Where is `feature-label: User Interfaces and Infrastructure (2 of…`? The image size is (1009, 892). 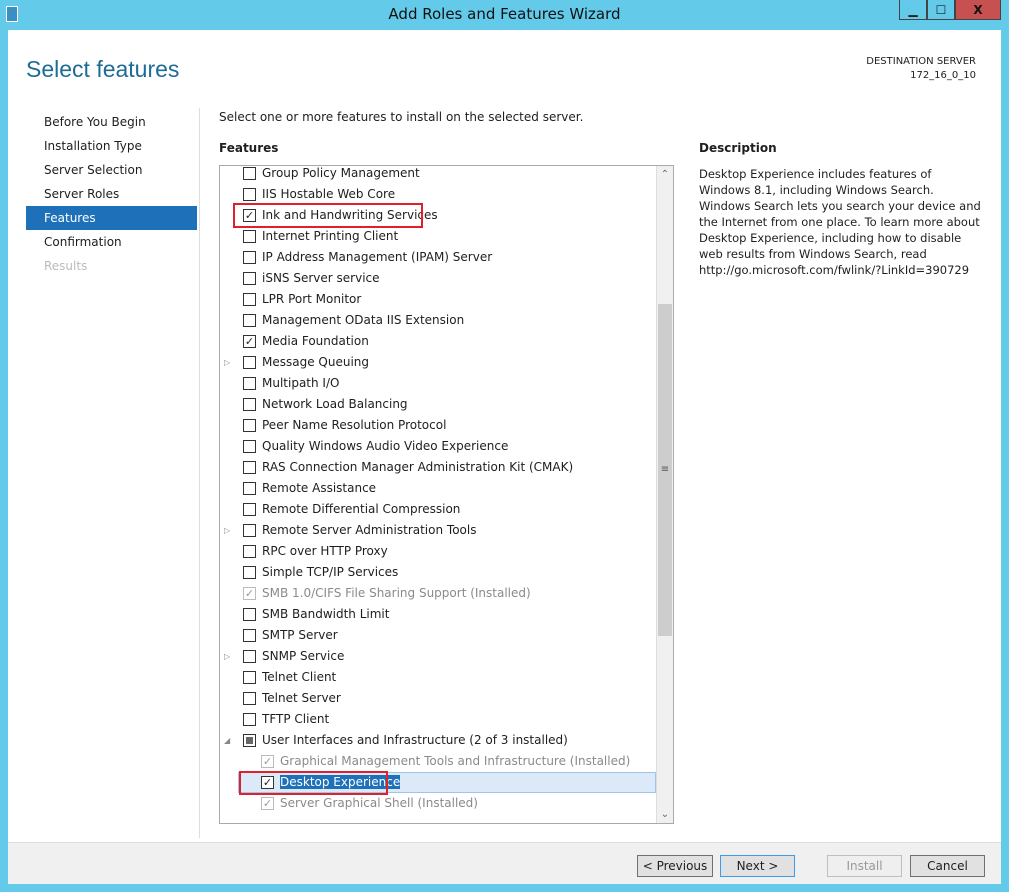
feature-label: User Interfaces and Infrastructure (2 of… is located at coordinates (415, 740).